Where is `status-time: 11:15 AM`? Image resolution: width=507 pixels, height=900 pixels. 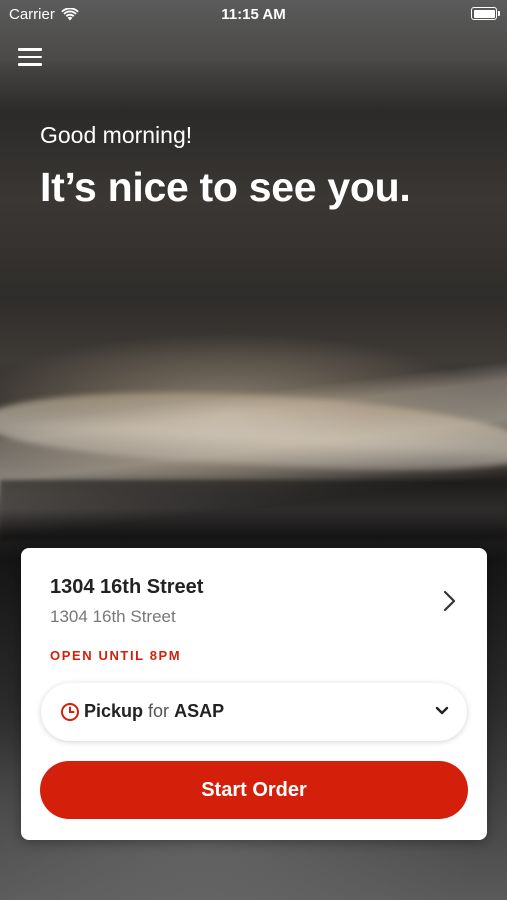
status-time: 11:15 AM is located at coordinates (253, 14).